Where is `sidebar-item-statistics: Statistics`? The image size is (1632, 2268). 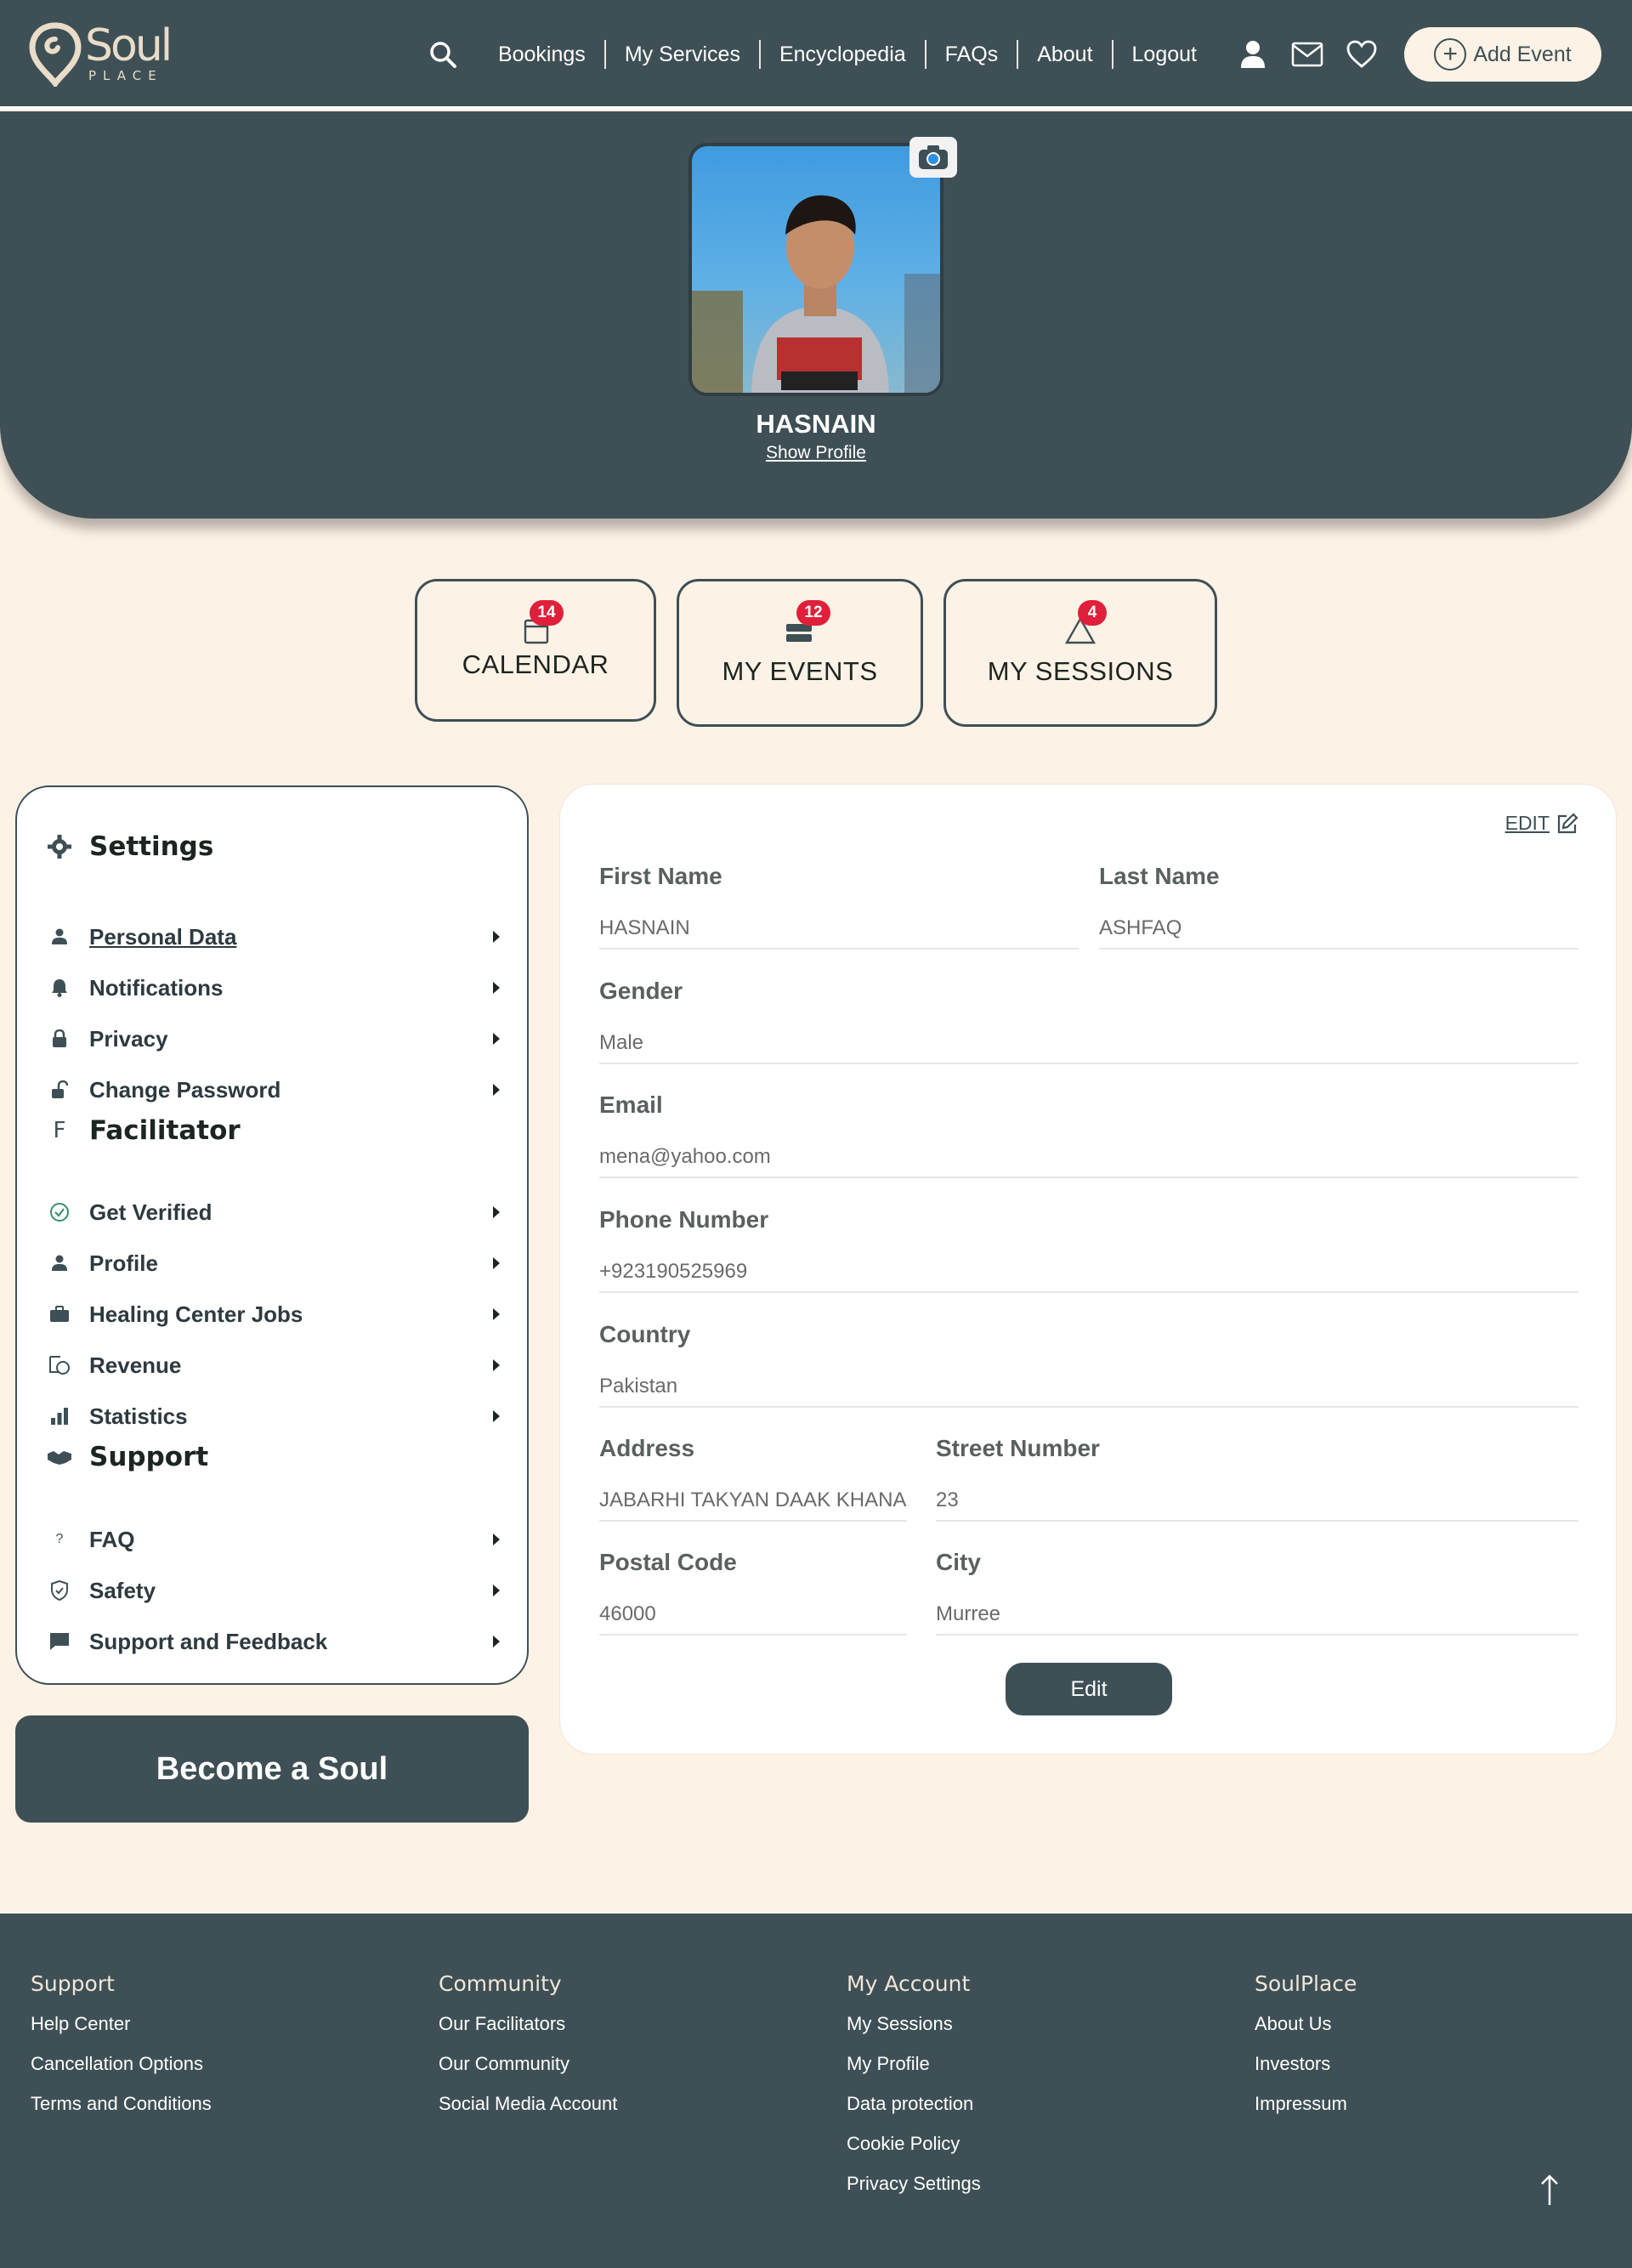 sidebar-item-statistics: Statistics is located at coordinates (272, 1416).